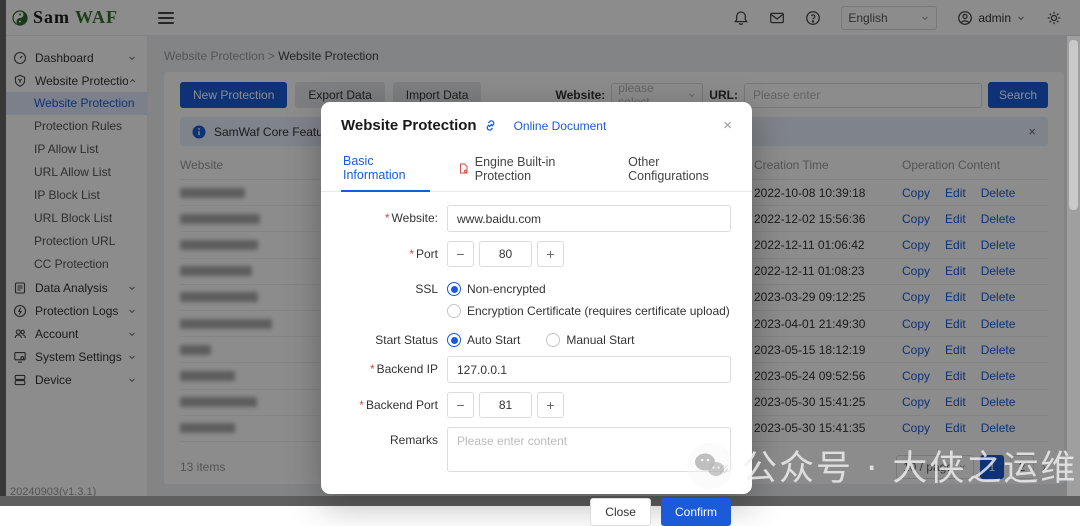 Image resolution: width=1080 pixels, height=526 pixels. I want to click on modal-title: Website Protection, so click(409, 125).